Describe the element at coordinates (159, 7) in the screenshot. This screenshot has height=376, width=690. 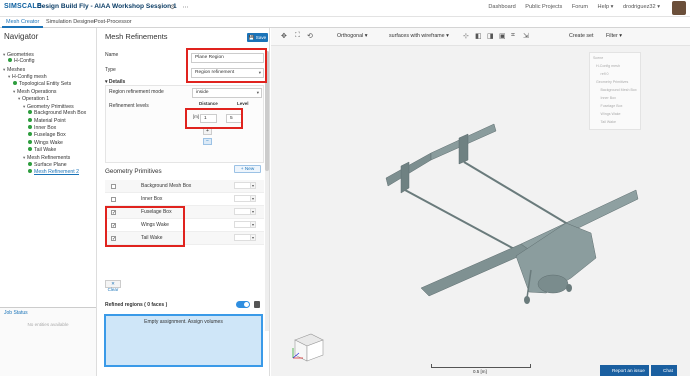
I see `share-icon: ⇪` at that location.